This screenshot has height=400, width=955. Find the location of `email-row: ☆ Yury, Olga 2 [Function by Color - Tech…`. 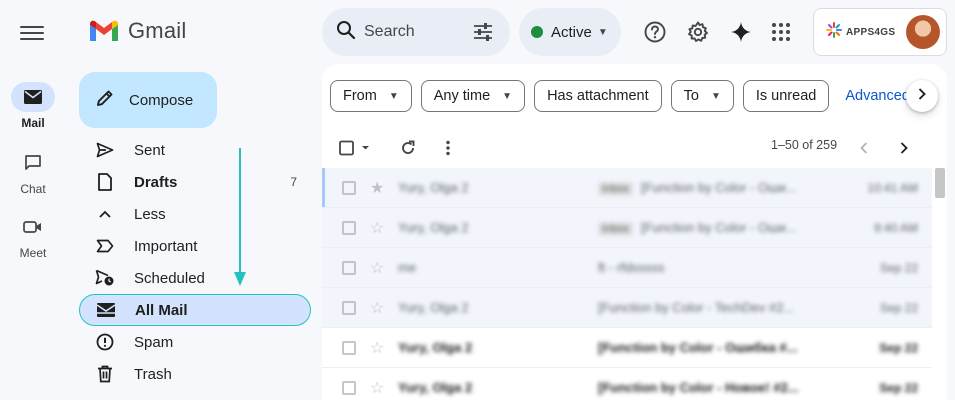

email-row: ☆ Yury, Olga 2 [Function by Color - Tech… is located at coordinates (627, 308).